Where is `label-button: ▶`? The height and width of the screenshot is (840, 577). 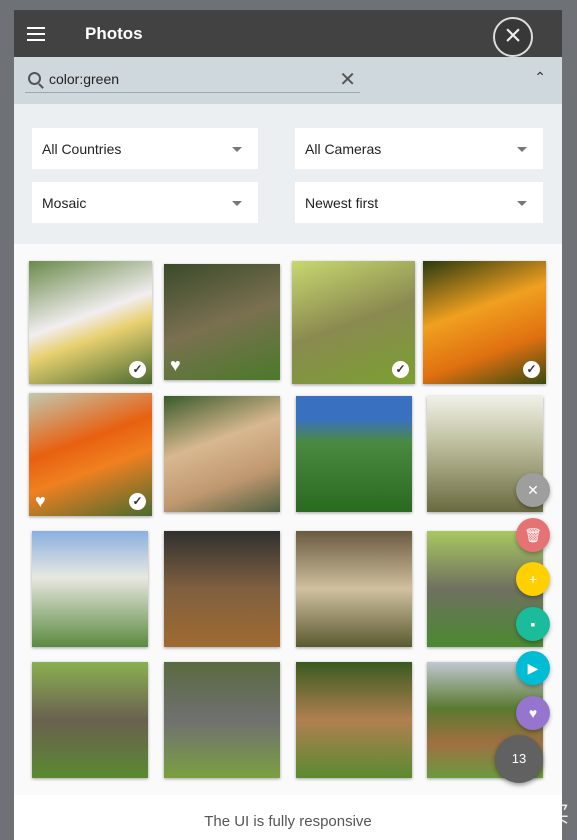 label-button: ▶ is located at coordinates (533, 668).